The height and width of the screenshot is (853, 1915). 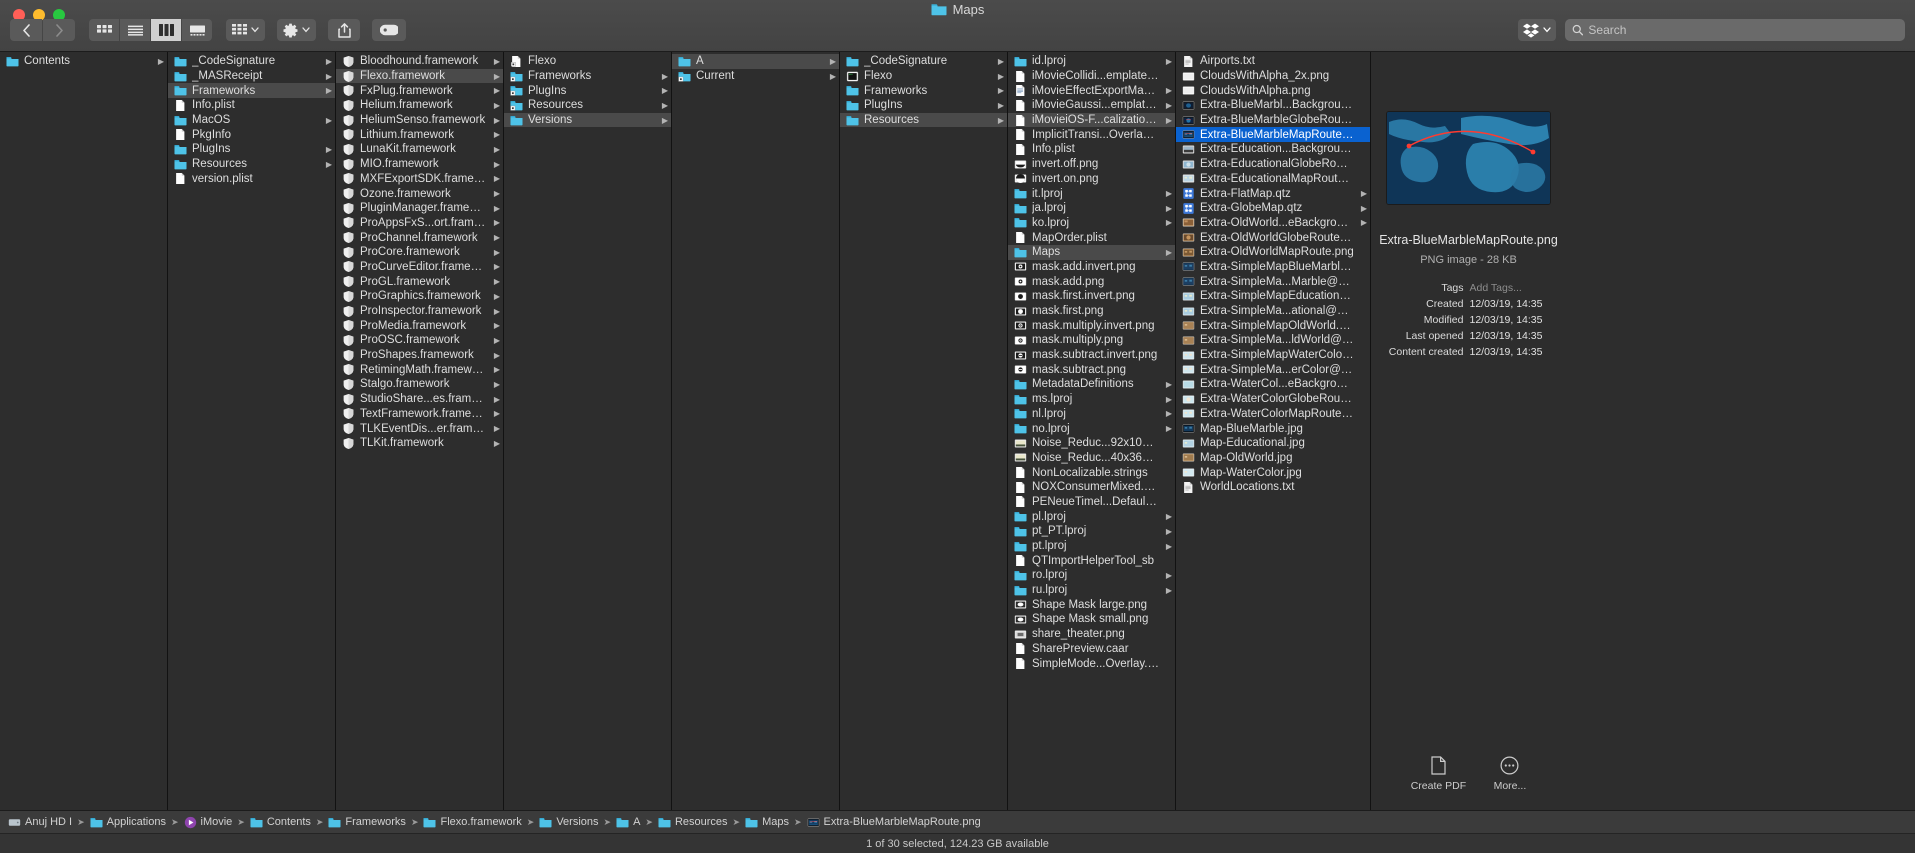 I want to click on file-row: RetimingMath.framework ▶, so click(x=419, y=369).